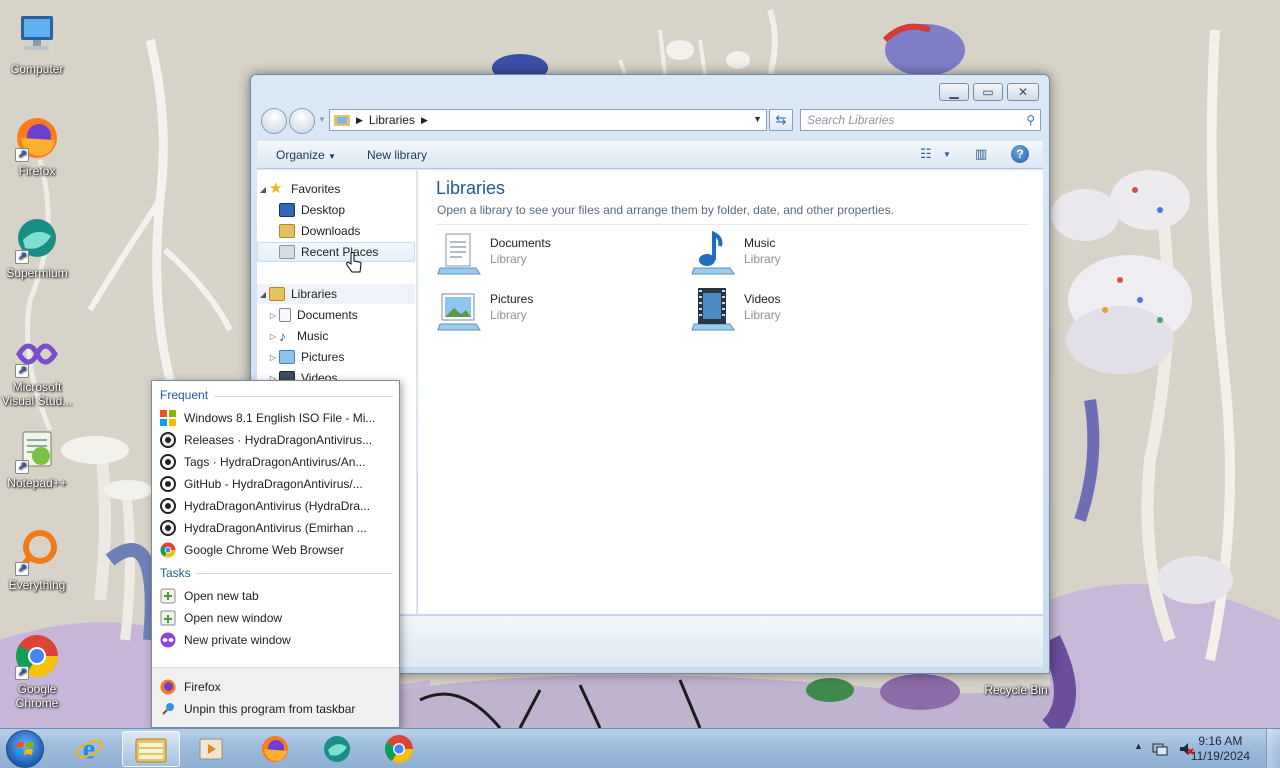  Describe the element at coordinates (37, 44) in the screenshot. I see `desktop-icon-computer: Computer` at that location.